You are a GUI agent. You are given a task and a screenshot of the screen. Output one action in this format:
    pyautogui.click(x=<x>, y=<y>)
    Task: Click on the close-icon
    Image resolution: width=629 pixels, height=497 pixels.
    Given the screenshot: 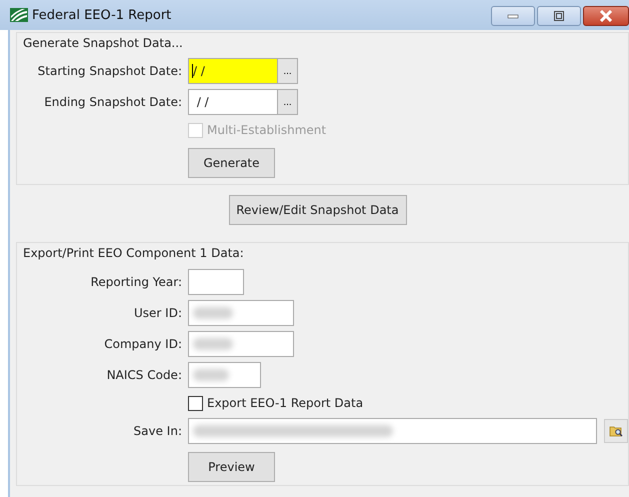 What is the action you would take?
    pyautogui.click(x=606, y=16)
    